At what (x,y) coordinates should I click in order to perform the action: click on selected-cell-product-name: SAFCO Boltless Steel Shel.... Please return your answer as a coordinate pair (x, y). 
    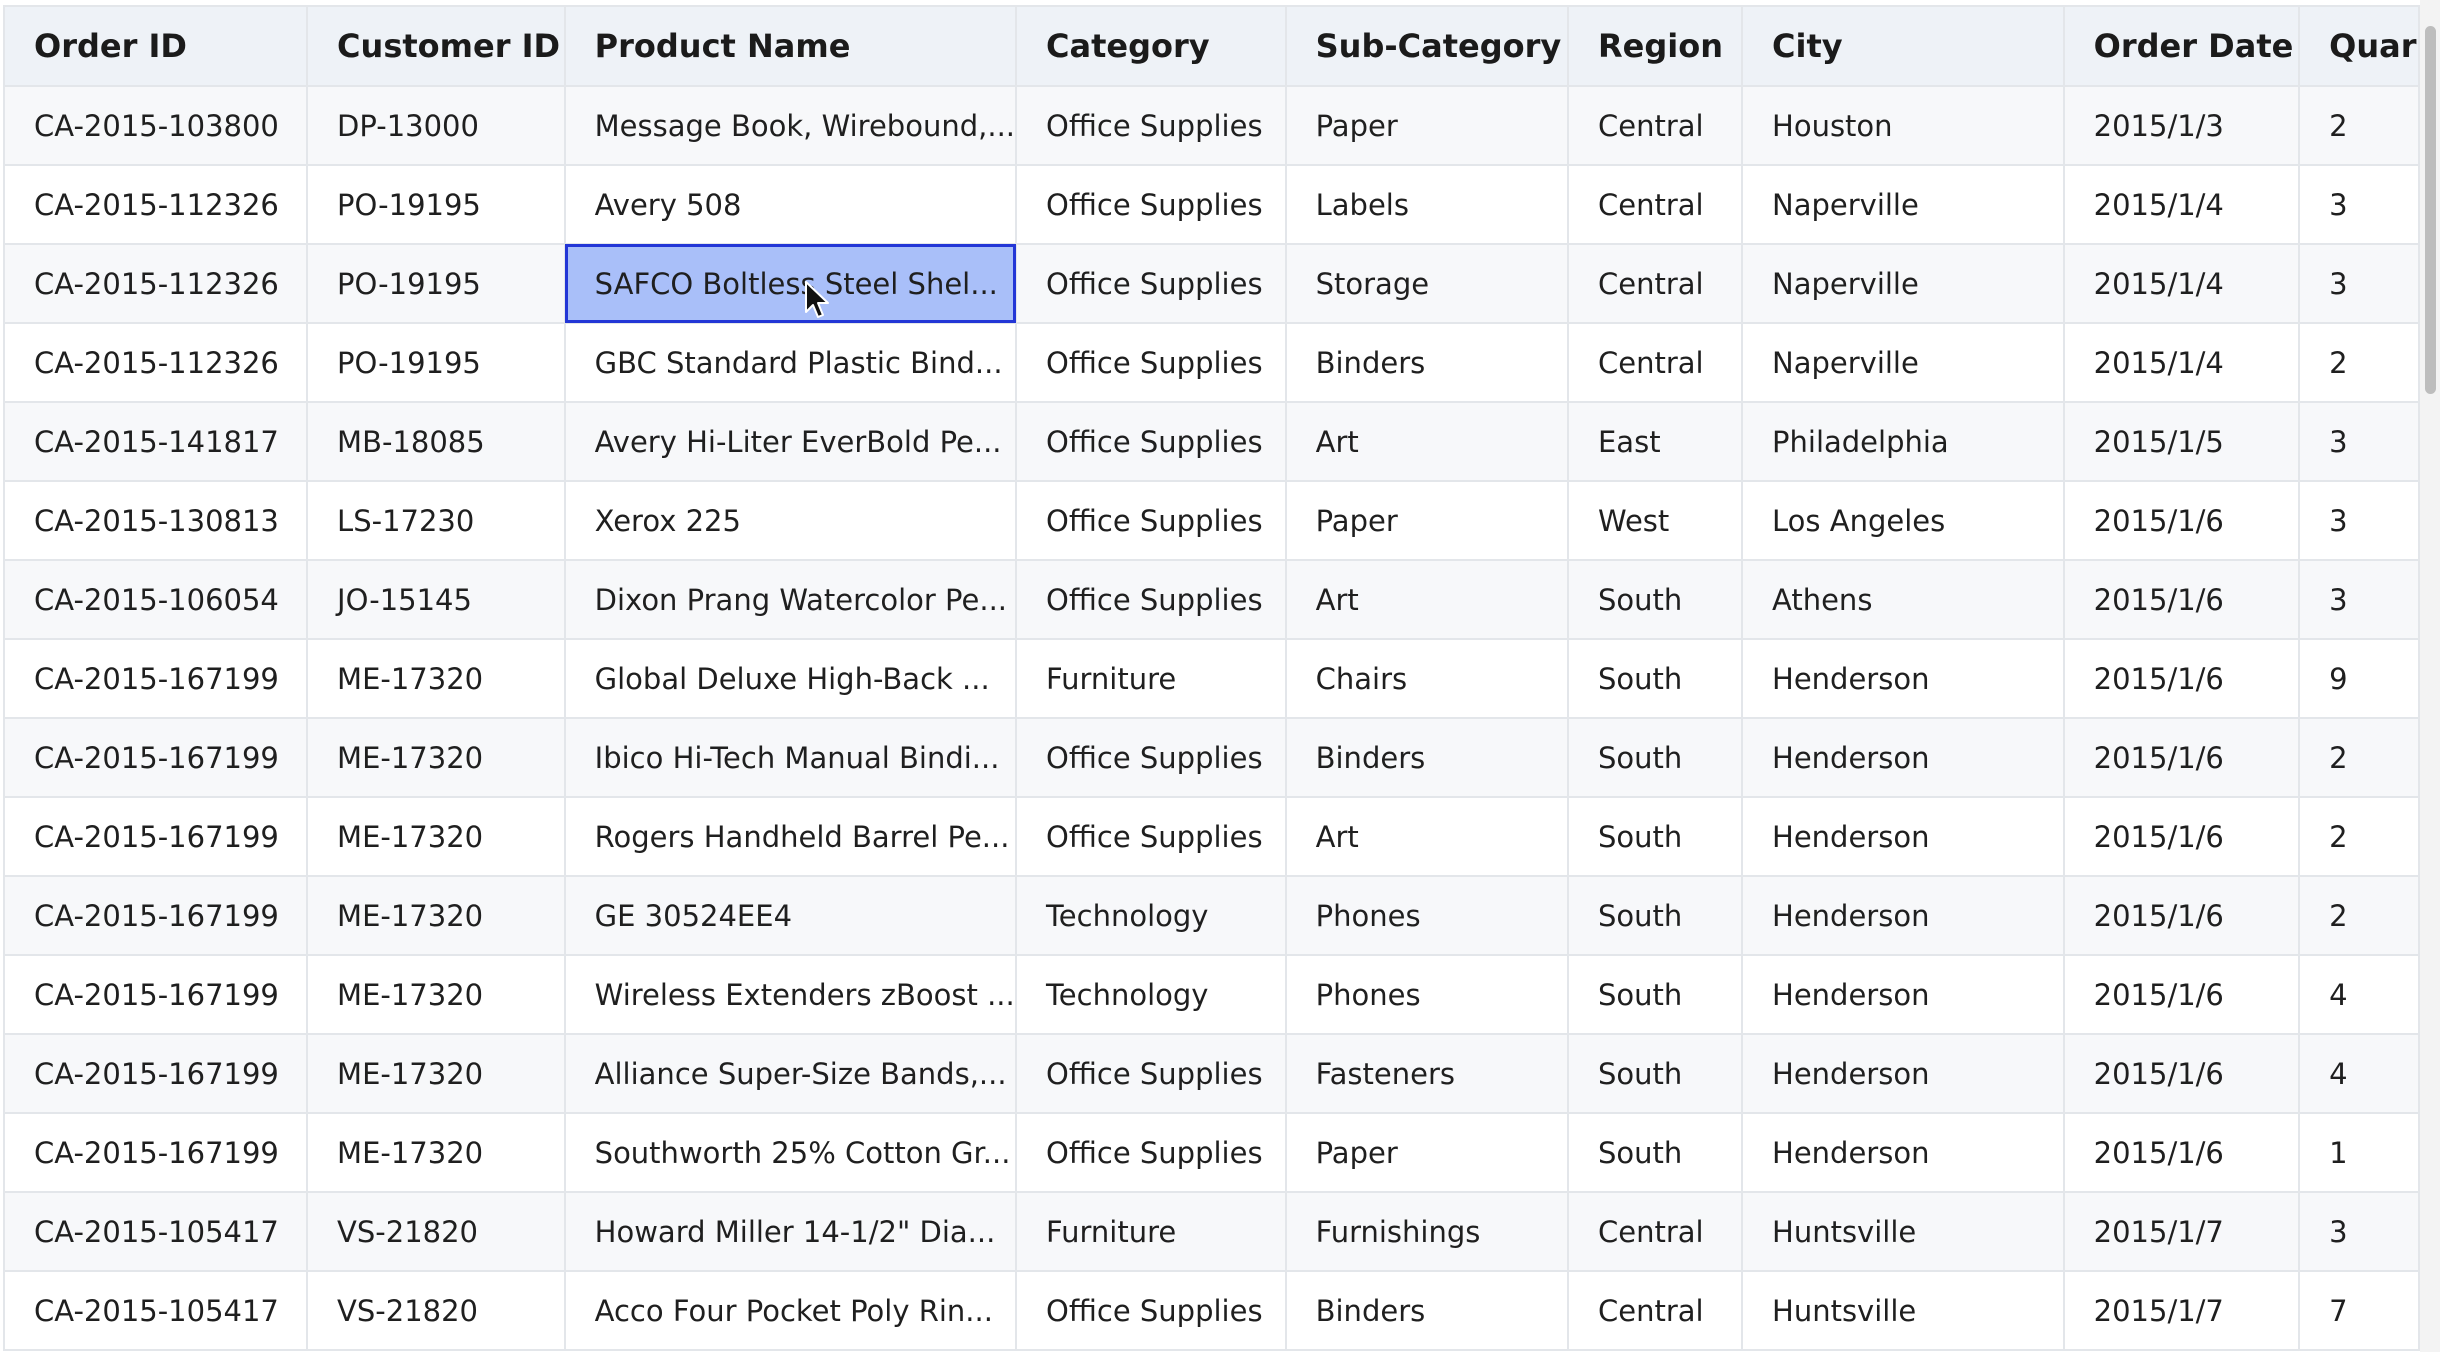
    Looking at the image, I should click on (790, 283).